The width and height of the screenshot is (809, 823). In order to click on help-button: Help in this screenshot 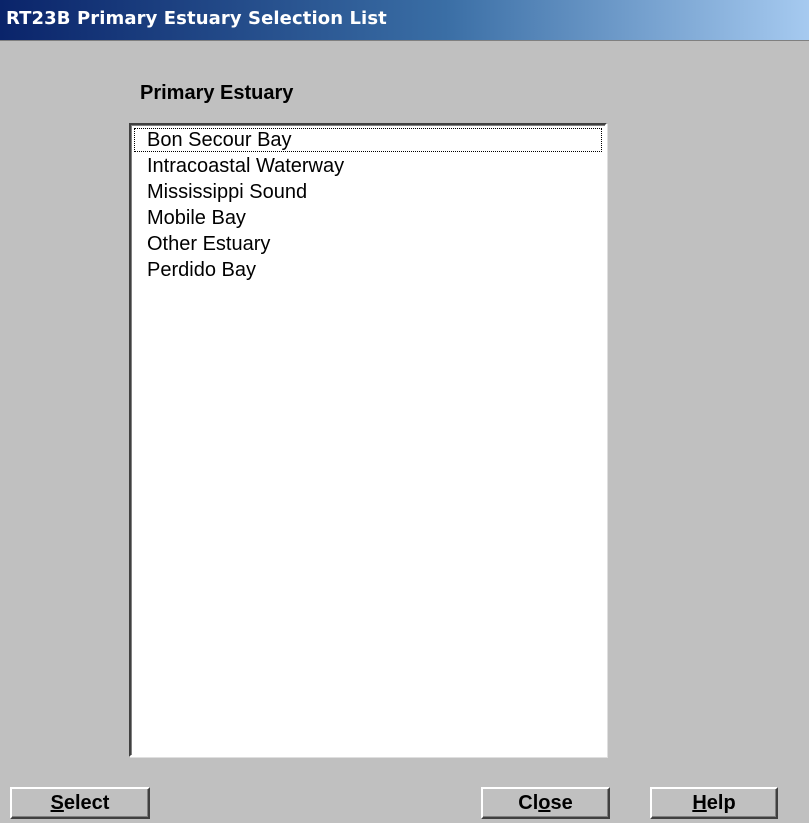, I will do `click(714, 803)`.